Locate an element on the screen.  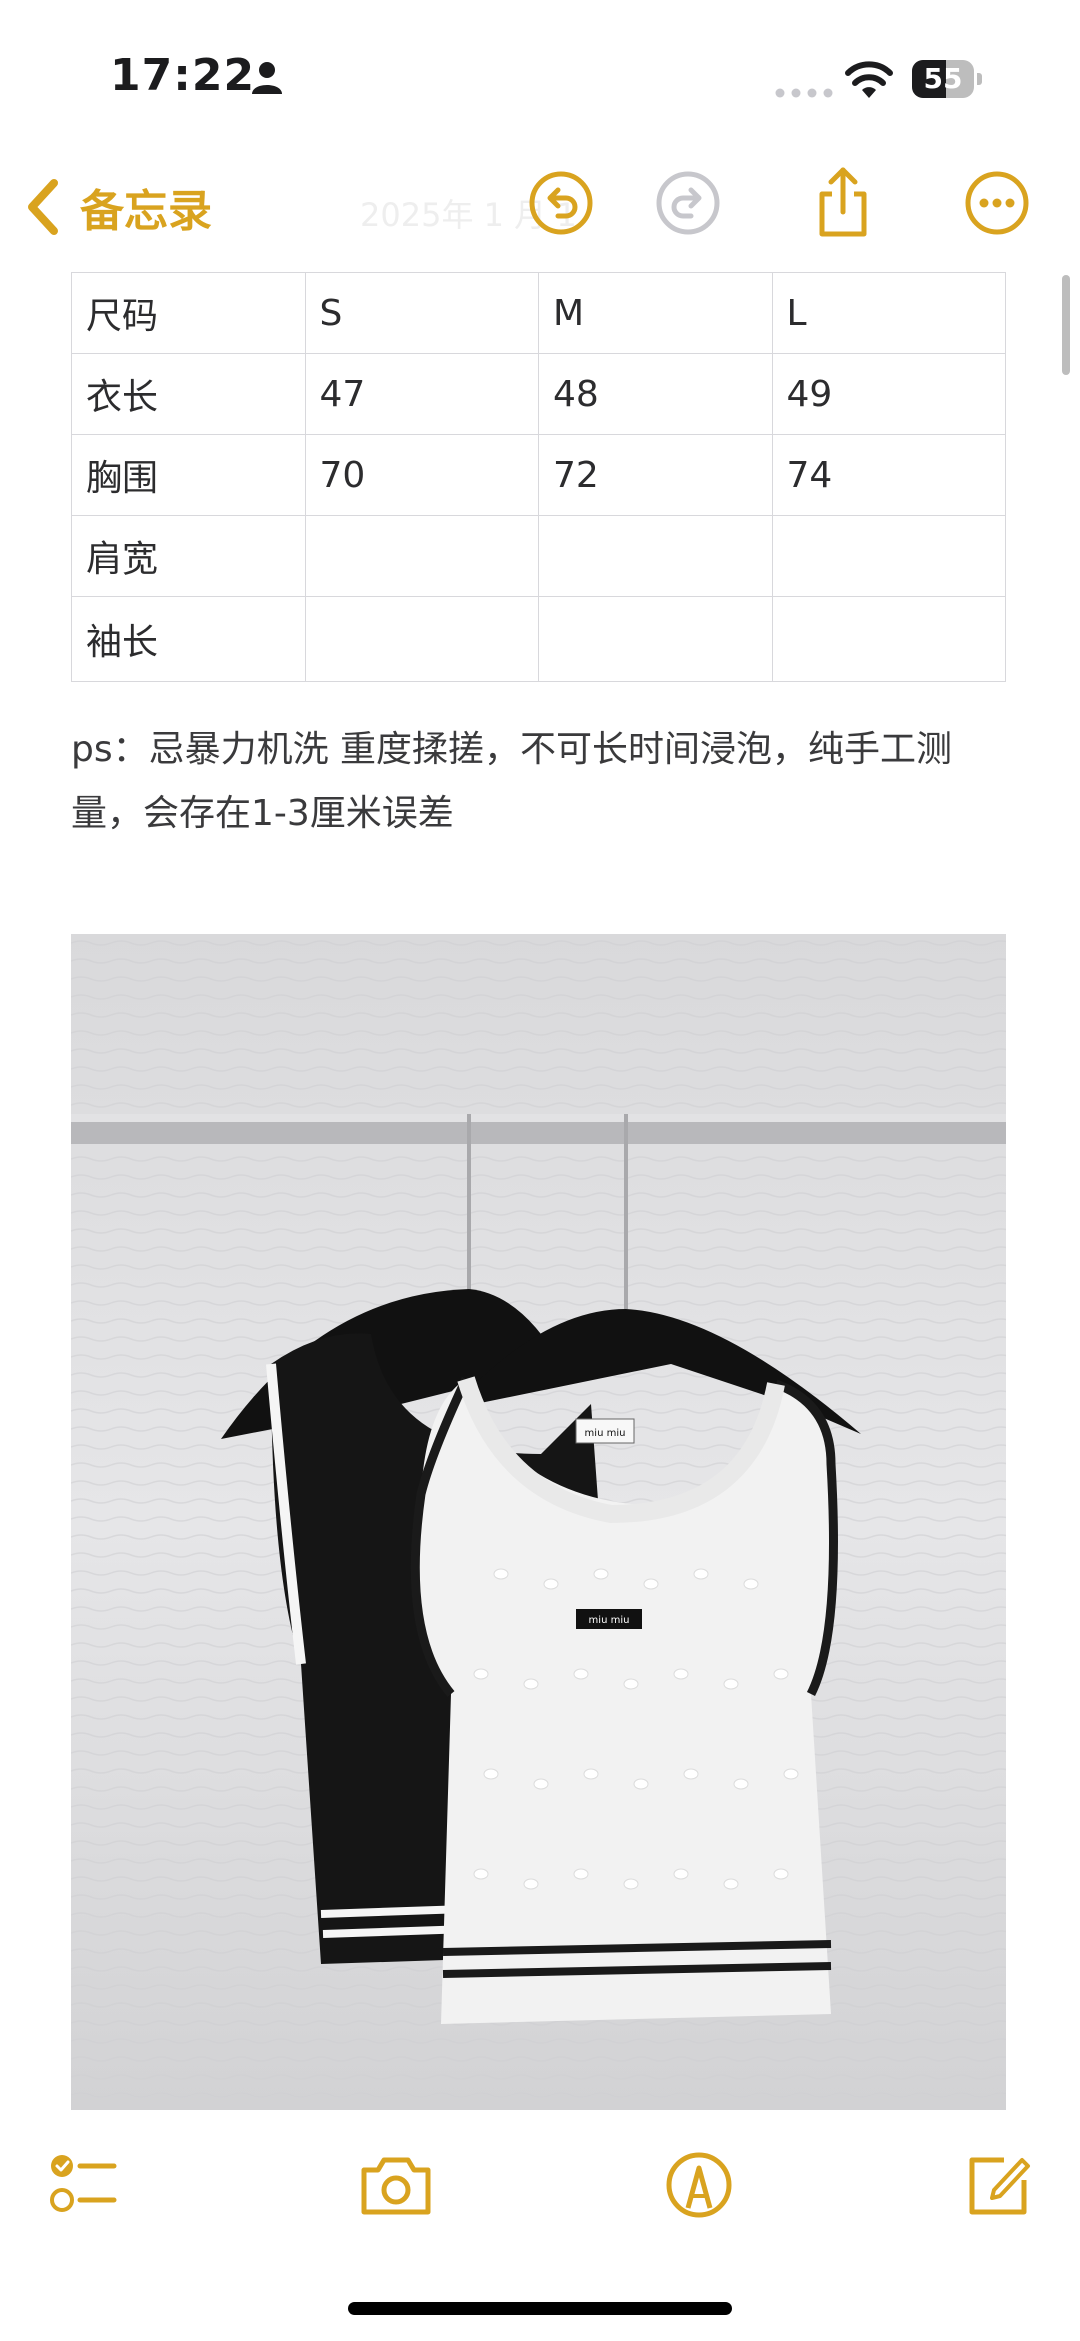
undo-icon is located at coordinates (561, 203).